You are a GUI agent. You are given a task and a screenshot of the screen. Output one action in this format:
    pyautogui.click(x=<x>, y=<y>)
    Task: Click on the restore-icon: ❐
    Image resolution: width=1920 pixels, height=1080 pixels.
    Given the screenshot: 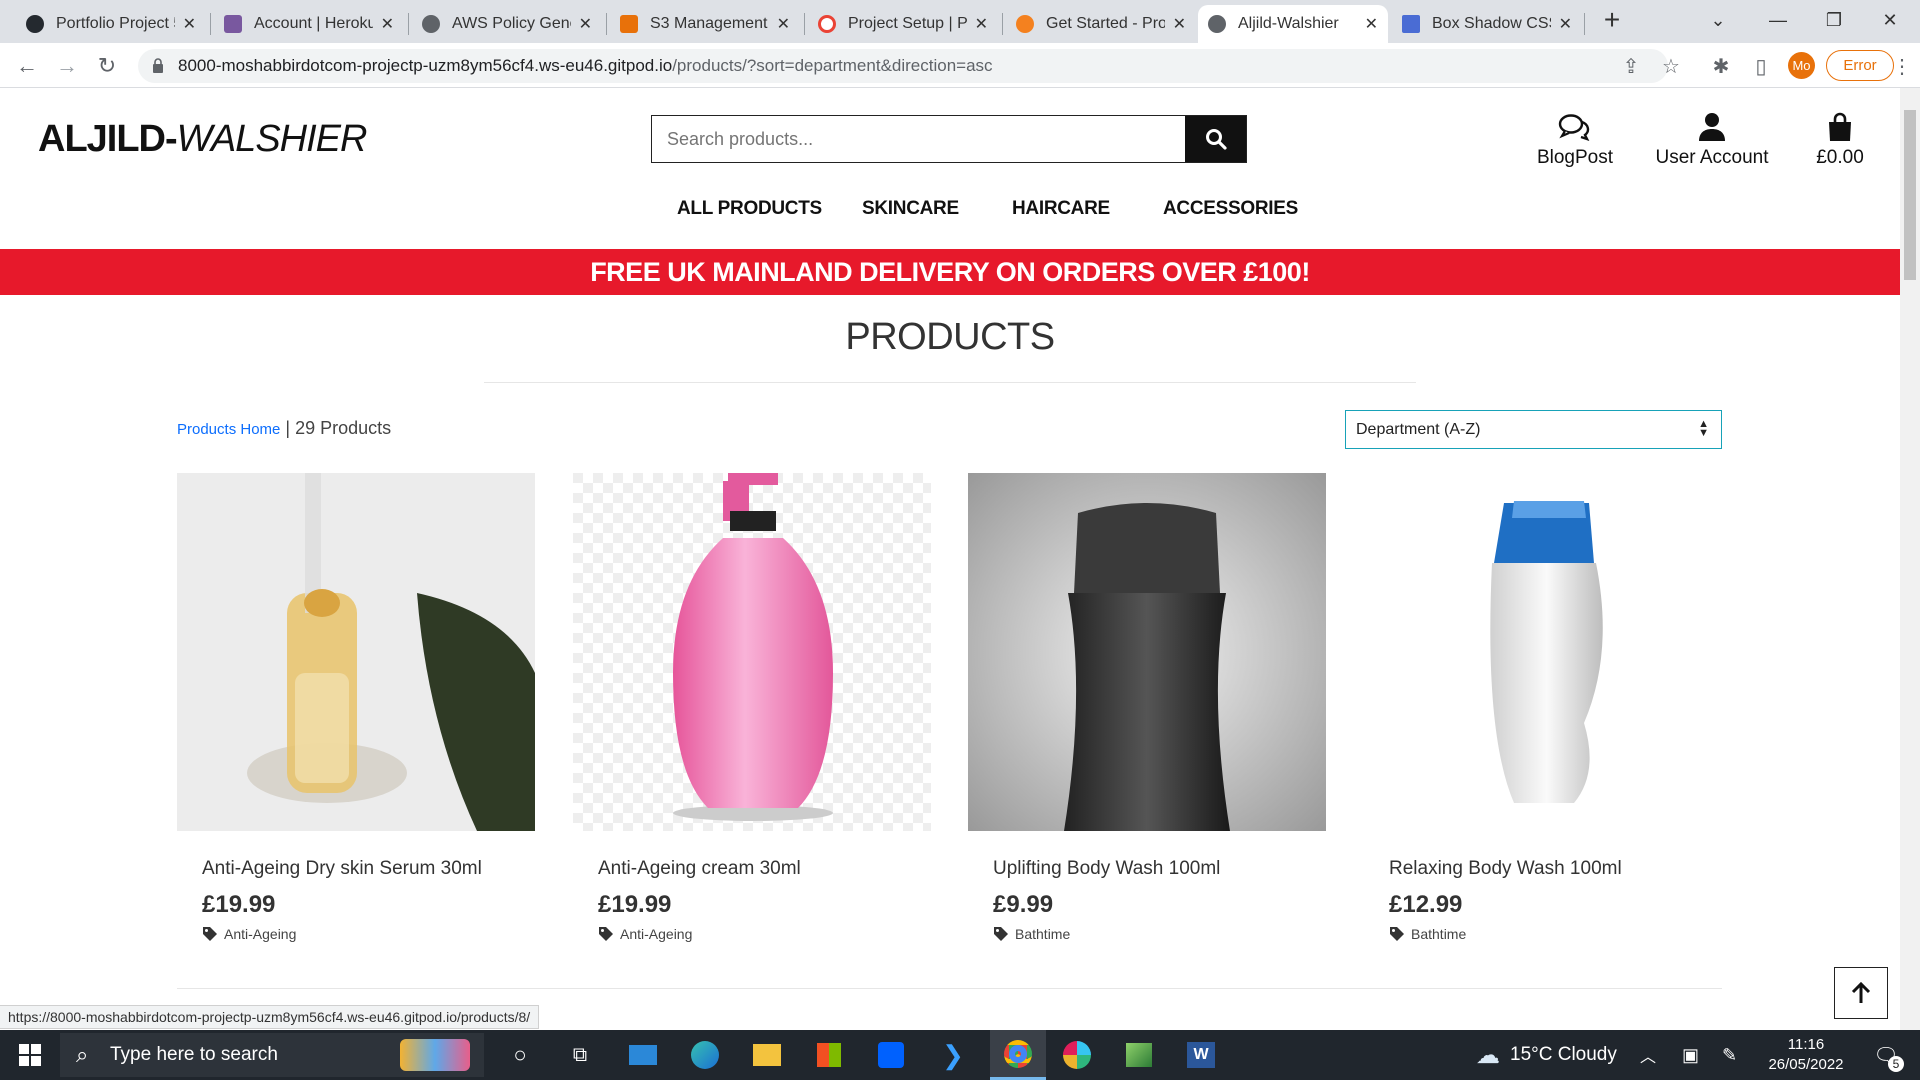 What is the action you would take?
    pyautogui.click(x=1834, y=20)
    